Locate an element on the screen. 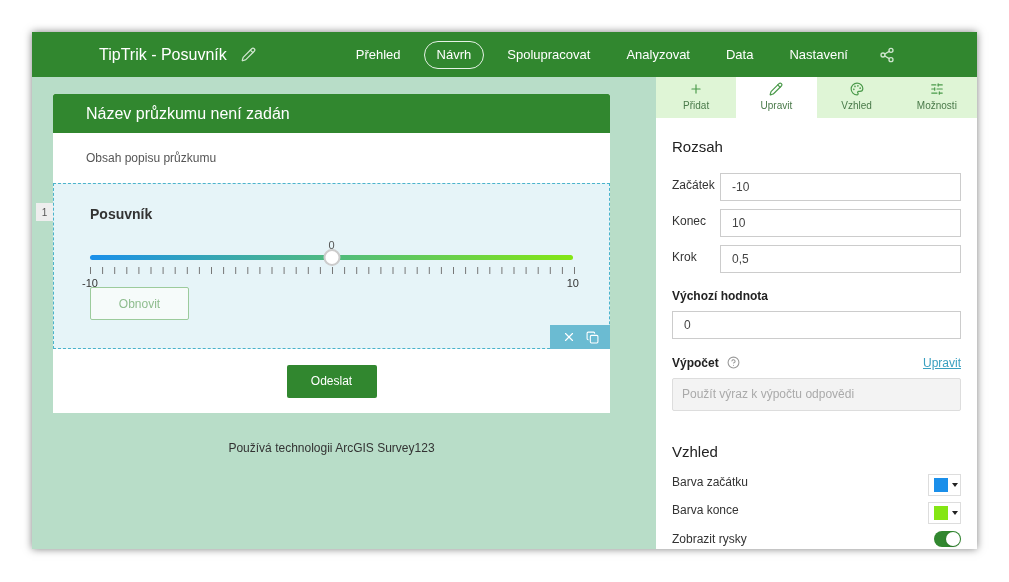  share-icon is located at coordinates (887, 54).